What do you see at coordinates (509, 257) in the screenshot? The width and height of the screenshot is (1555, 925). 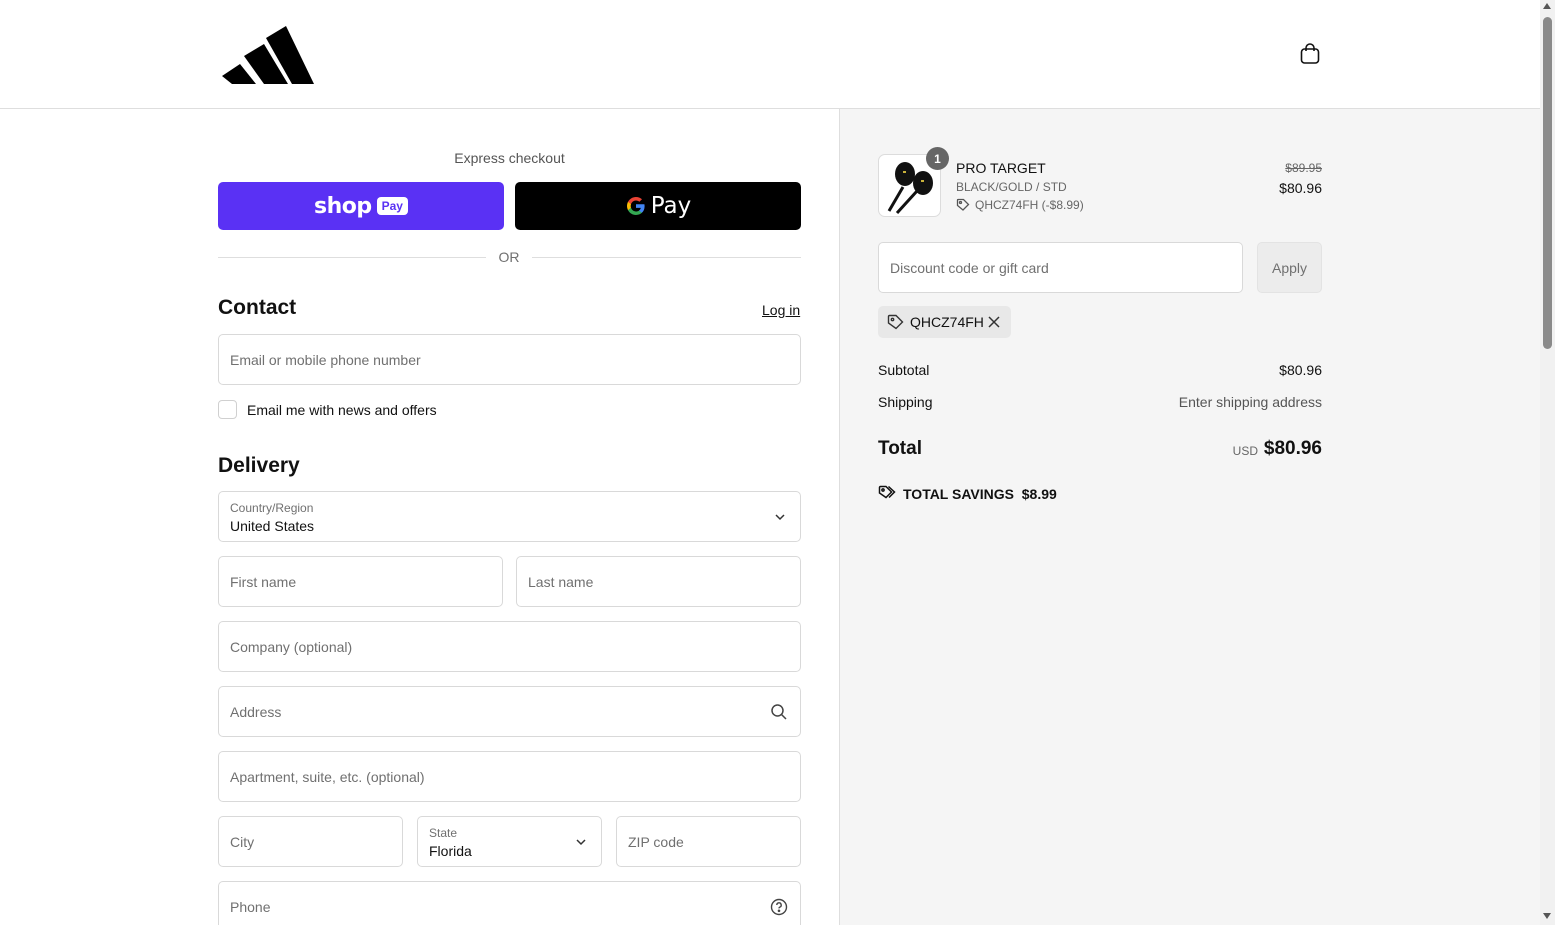 I see `or-label: OR` at bounding box center [509, 257].